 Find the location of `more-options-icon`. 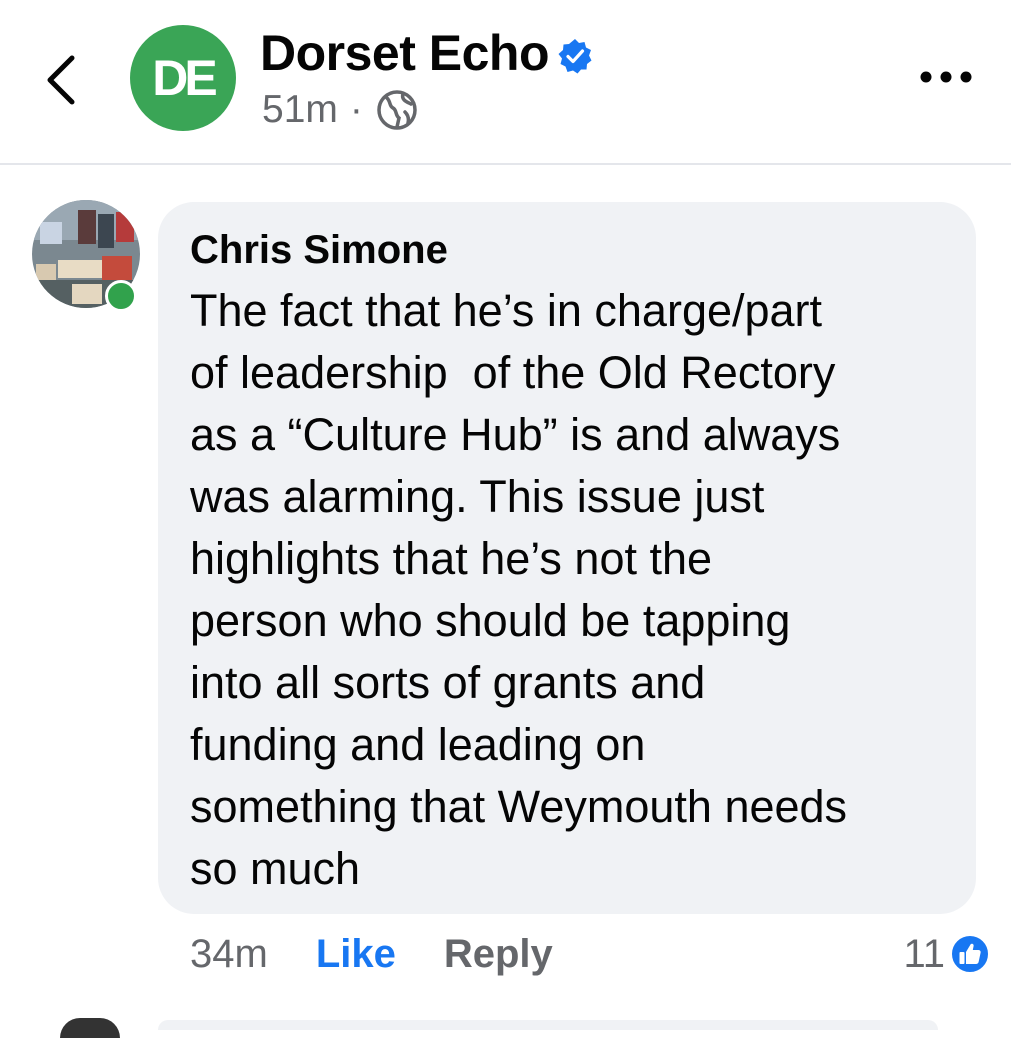

more-options-icon is located at coordinates (946, 77).